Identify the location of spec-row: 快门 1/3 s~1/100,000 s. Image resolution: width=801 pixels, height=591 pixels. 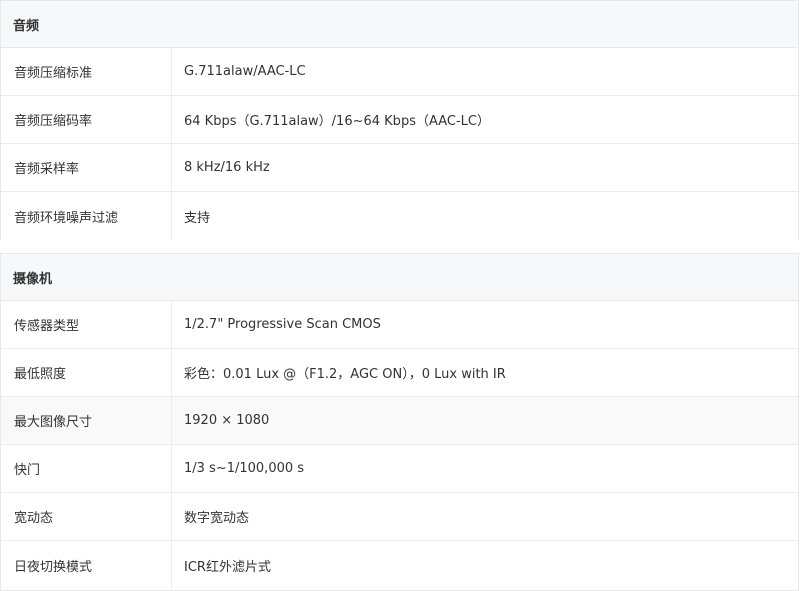
(399, 469).